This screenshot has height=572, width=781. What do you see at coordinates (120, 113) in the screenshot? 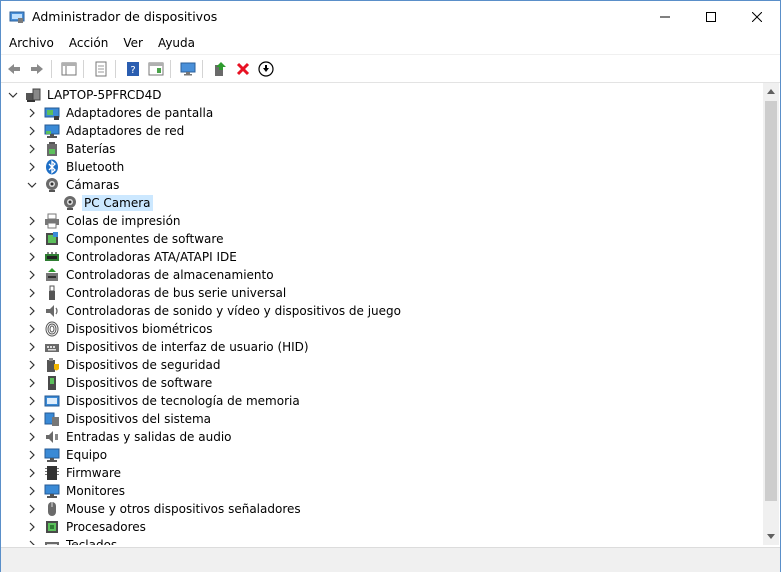
I see `tree-category-item: Adaptadores de pantalla` at bounding box center [120, 113].